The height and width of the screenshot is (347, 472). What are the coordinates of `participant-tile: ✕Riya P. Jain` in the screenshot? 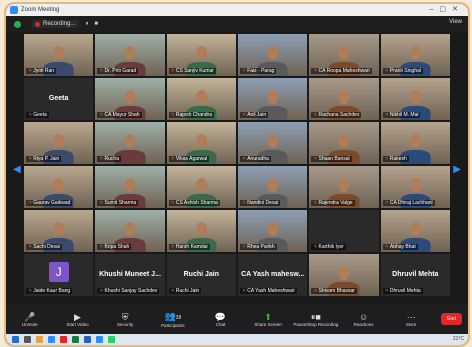 It's located at (59, 143).